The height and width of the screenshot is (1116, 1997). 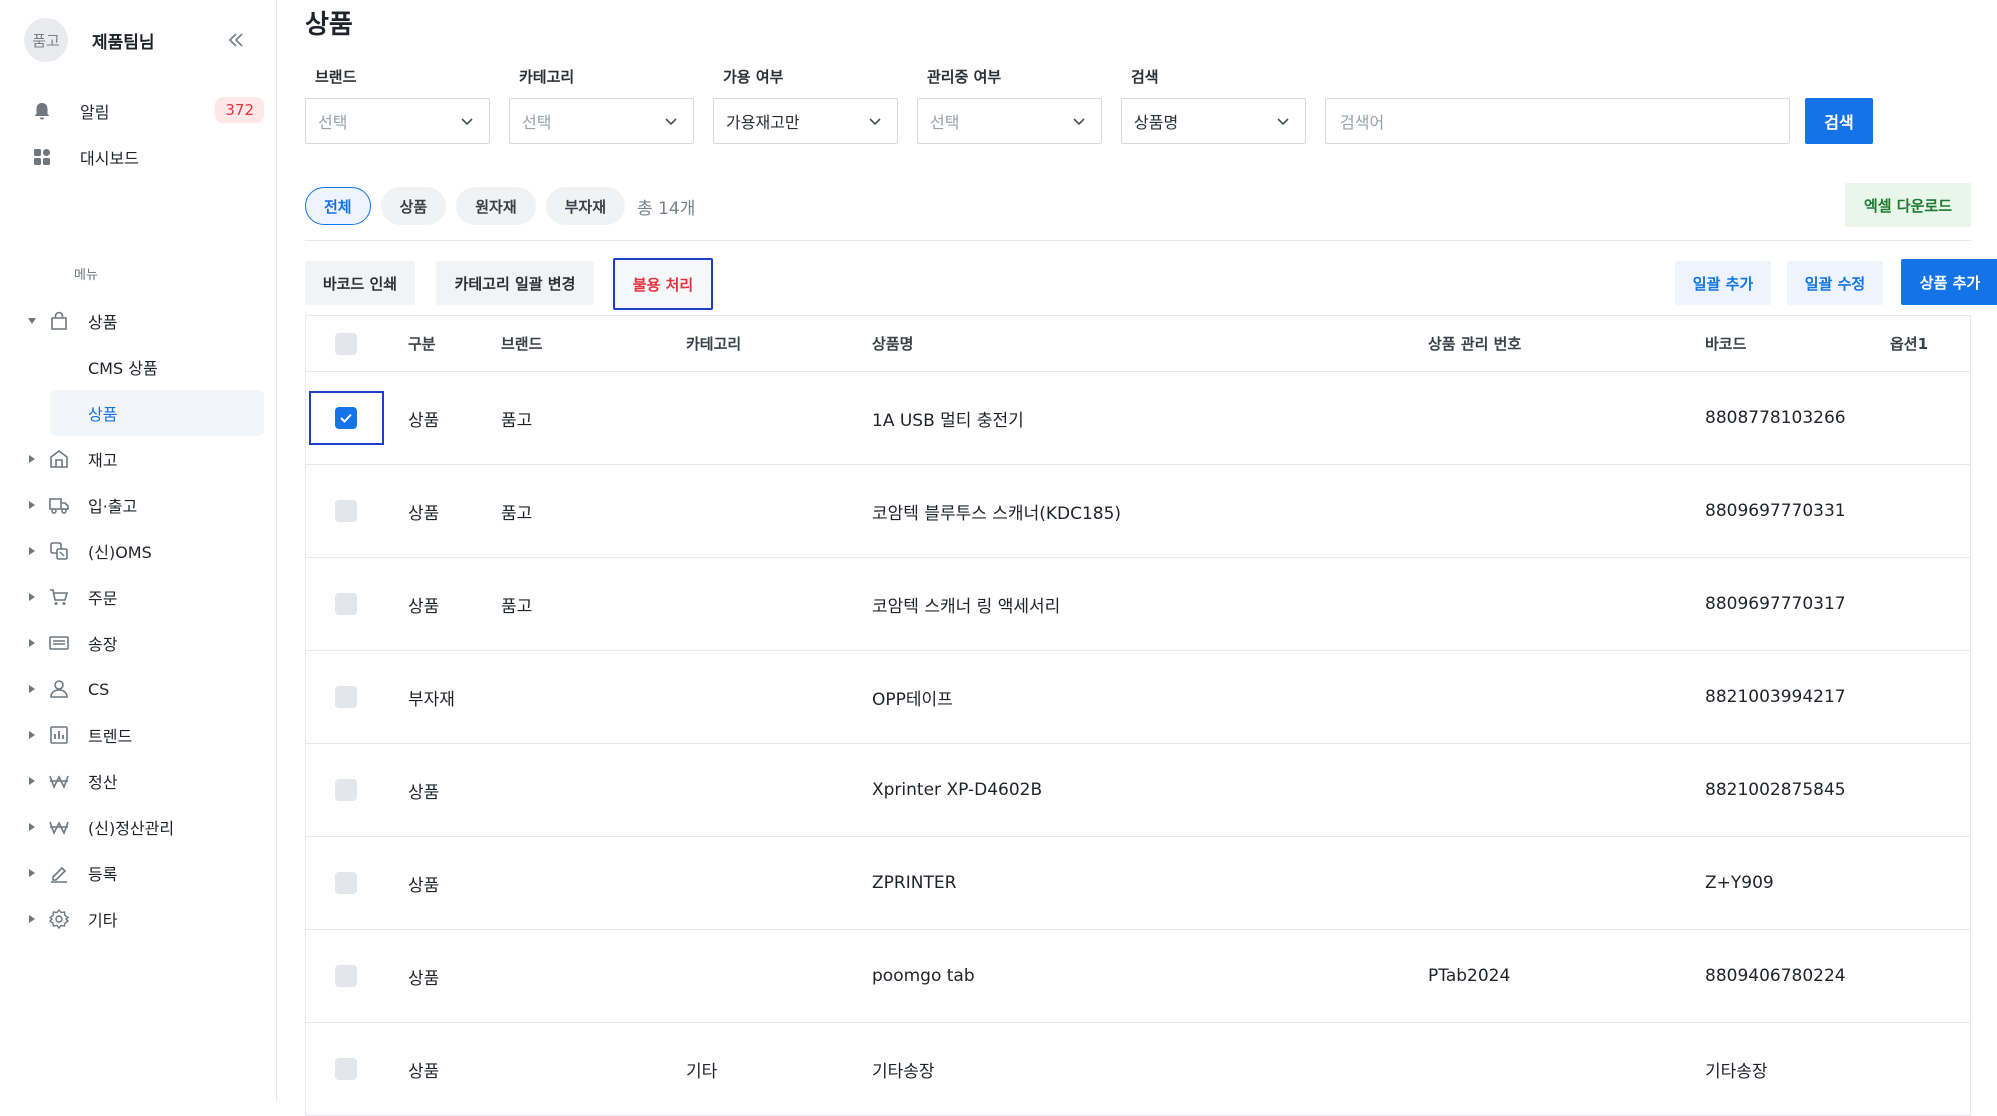 I want to click on managed-select: 선택, so click(x=1009, y=121).